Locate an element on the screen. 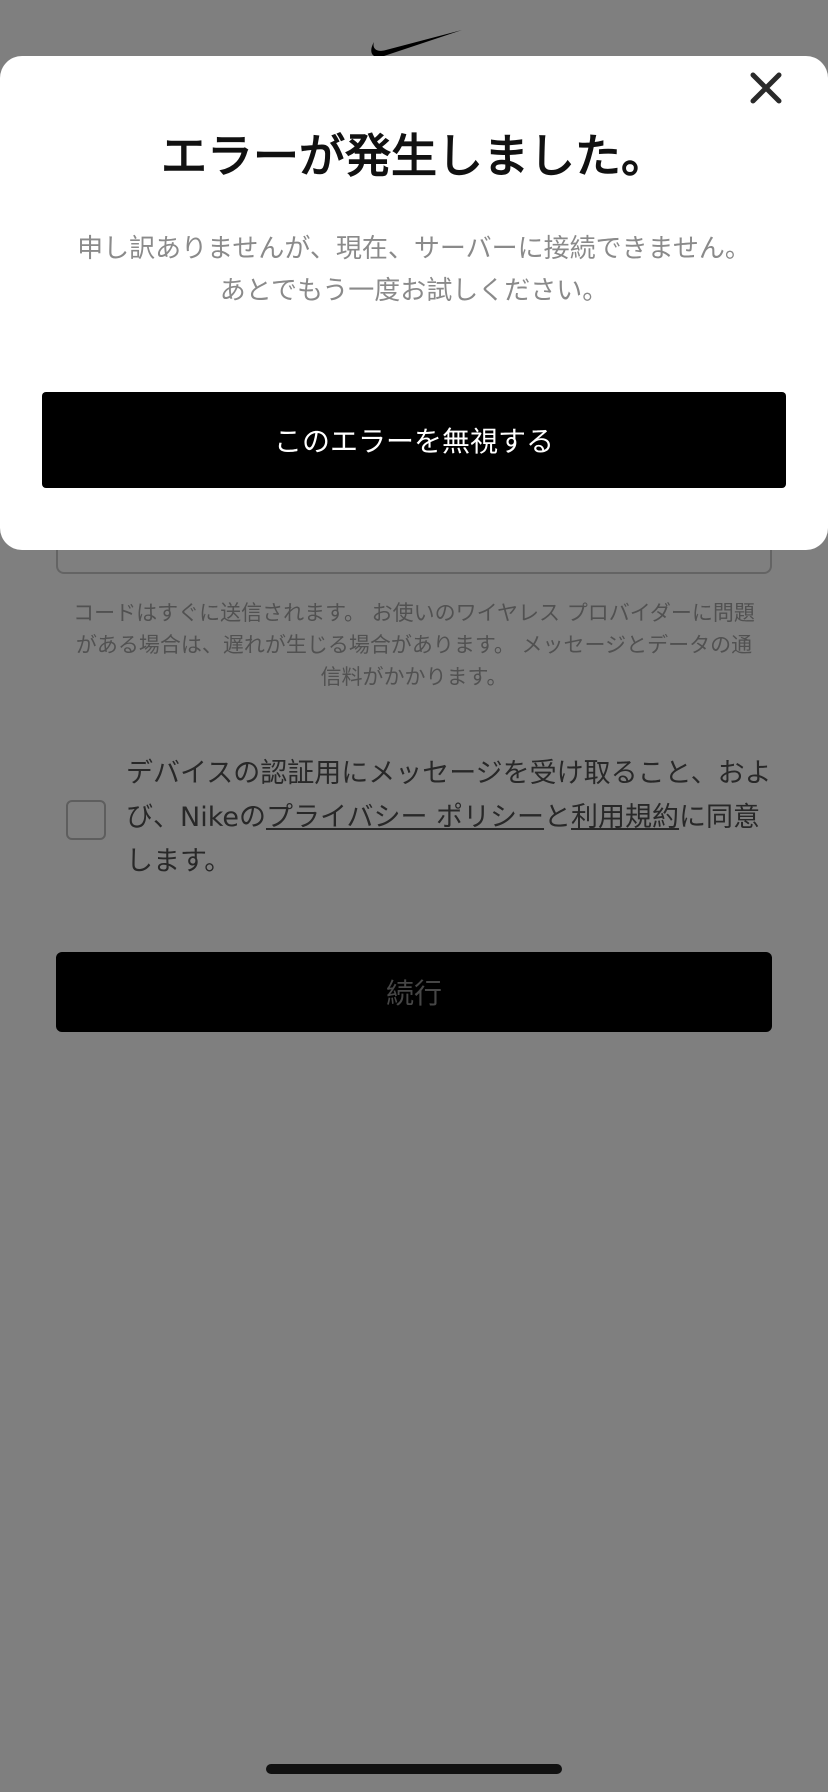 The image size is (828, 1792). close-button is located at coordinates (766, 88).